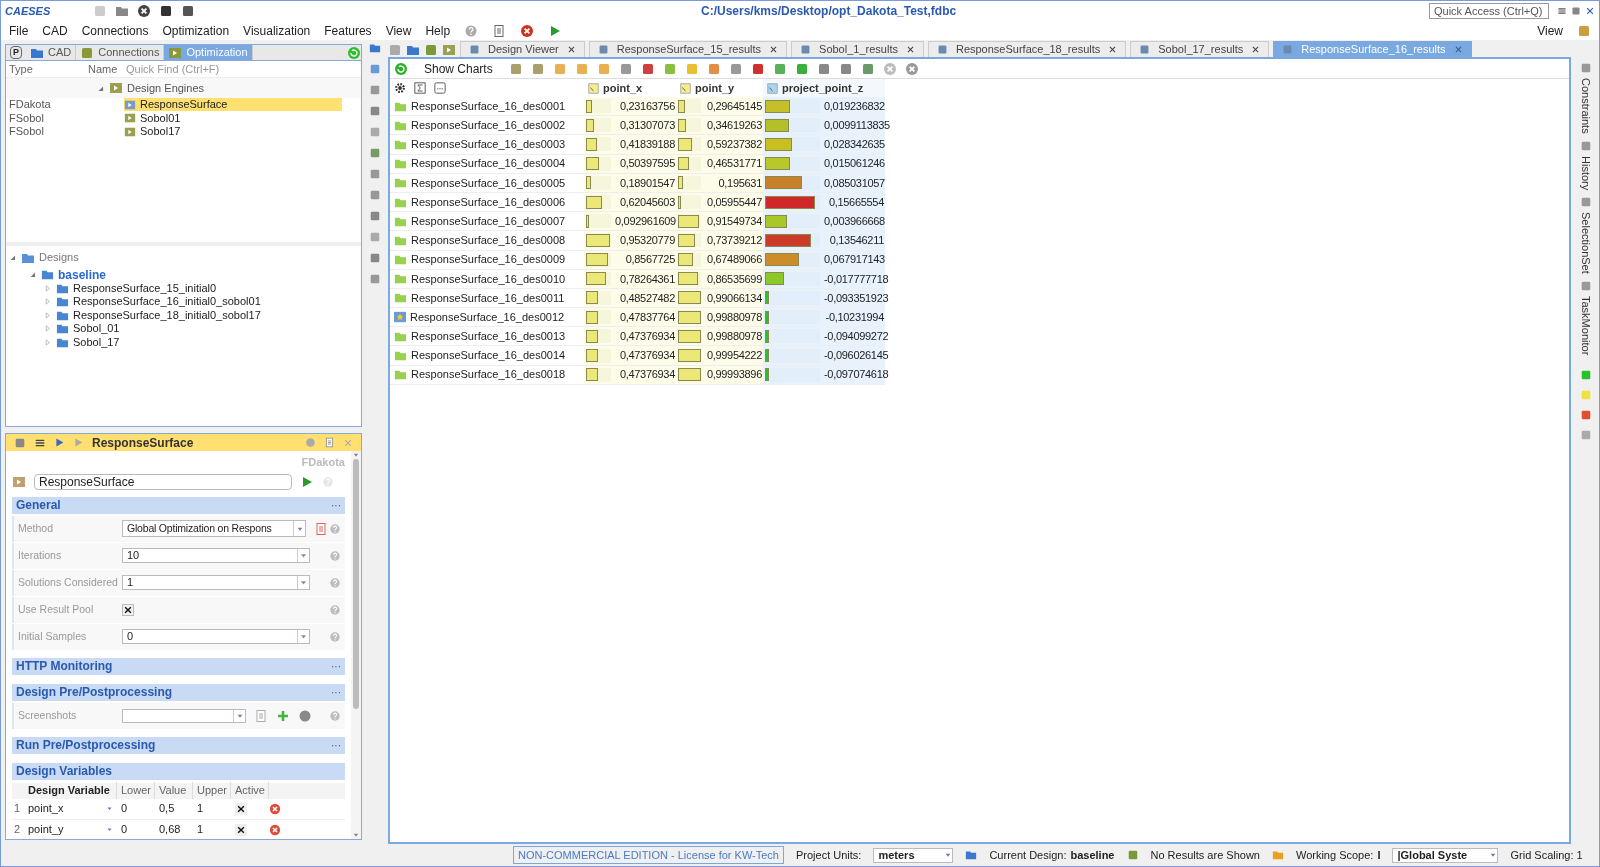  What do you see at coordinates (487, 279) in the screenshot?
I see `design-row: ResponseSurface_16_des0010` at bounding box center [487, 279].